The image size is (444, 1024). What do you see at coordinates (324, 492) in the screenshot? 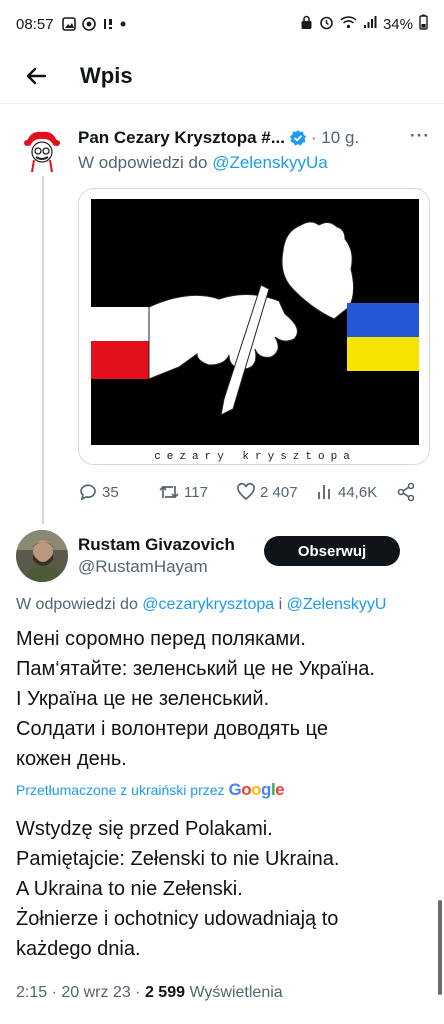
I see `bar-chart-icon` at bounding box center [324, 492].